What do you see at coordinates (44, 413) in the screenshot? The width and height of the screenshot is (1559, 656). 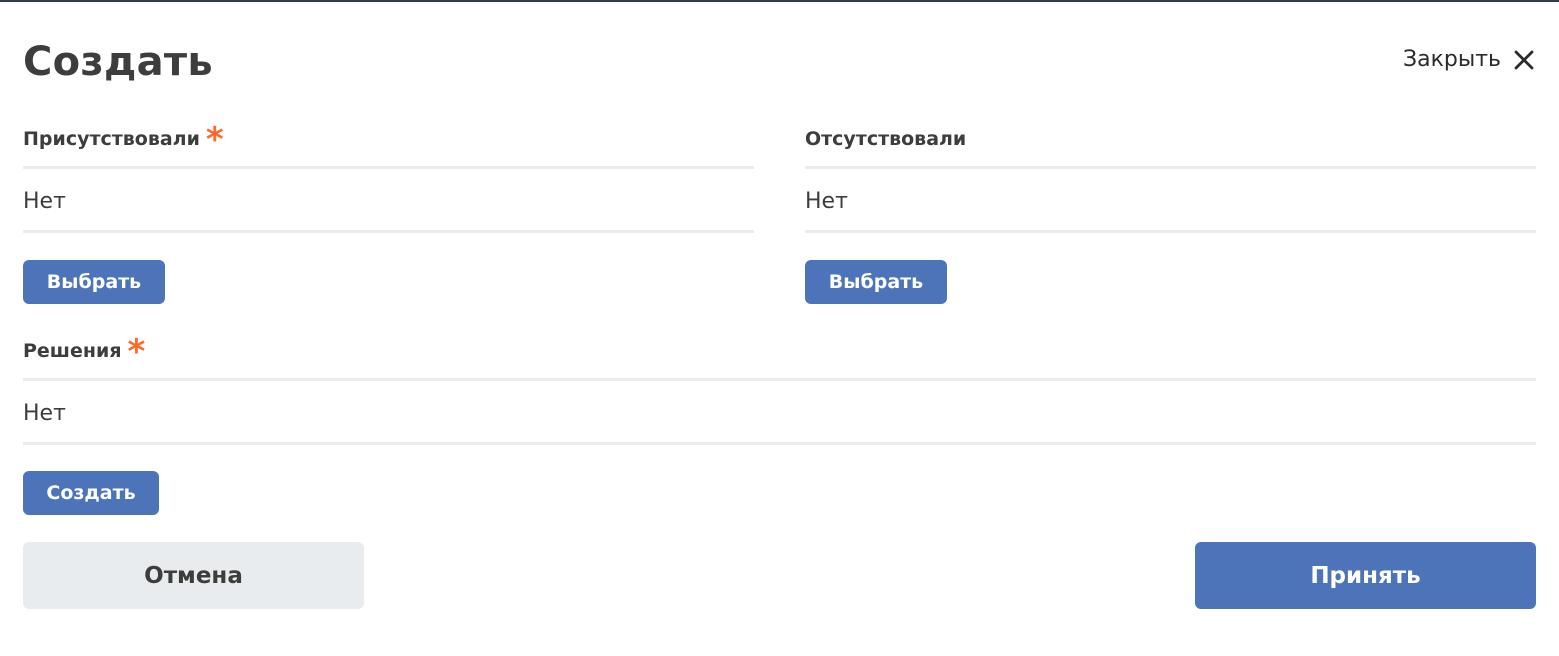 I see `decisions-field-value: Нет` at bounding box center [44, 413].